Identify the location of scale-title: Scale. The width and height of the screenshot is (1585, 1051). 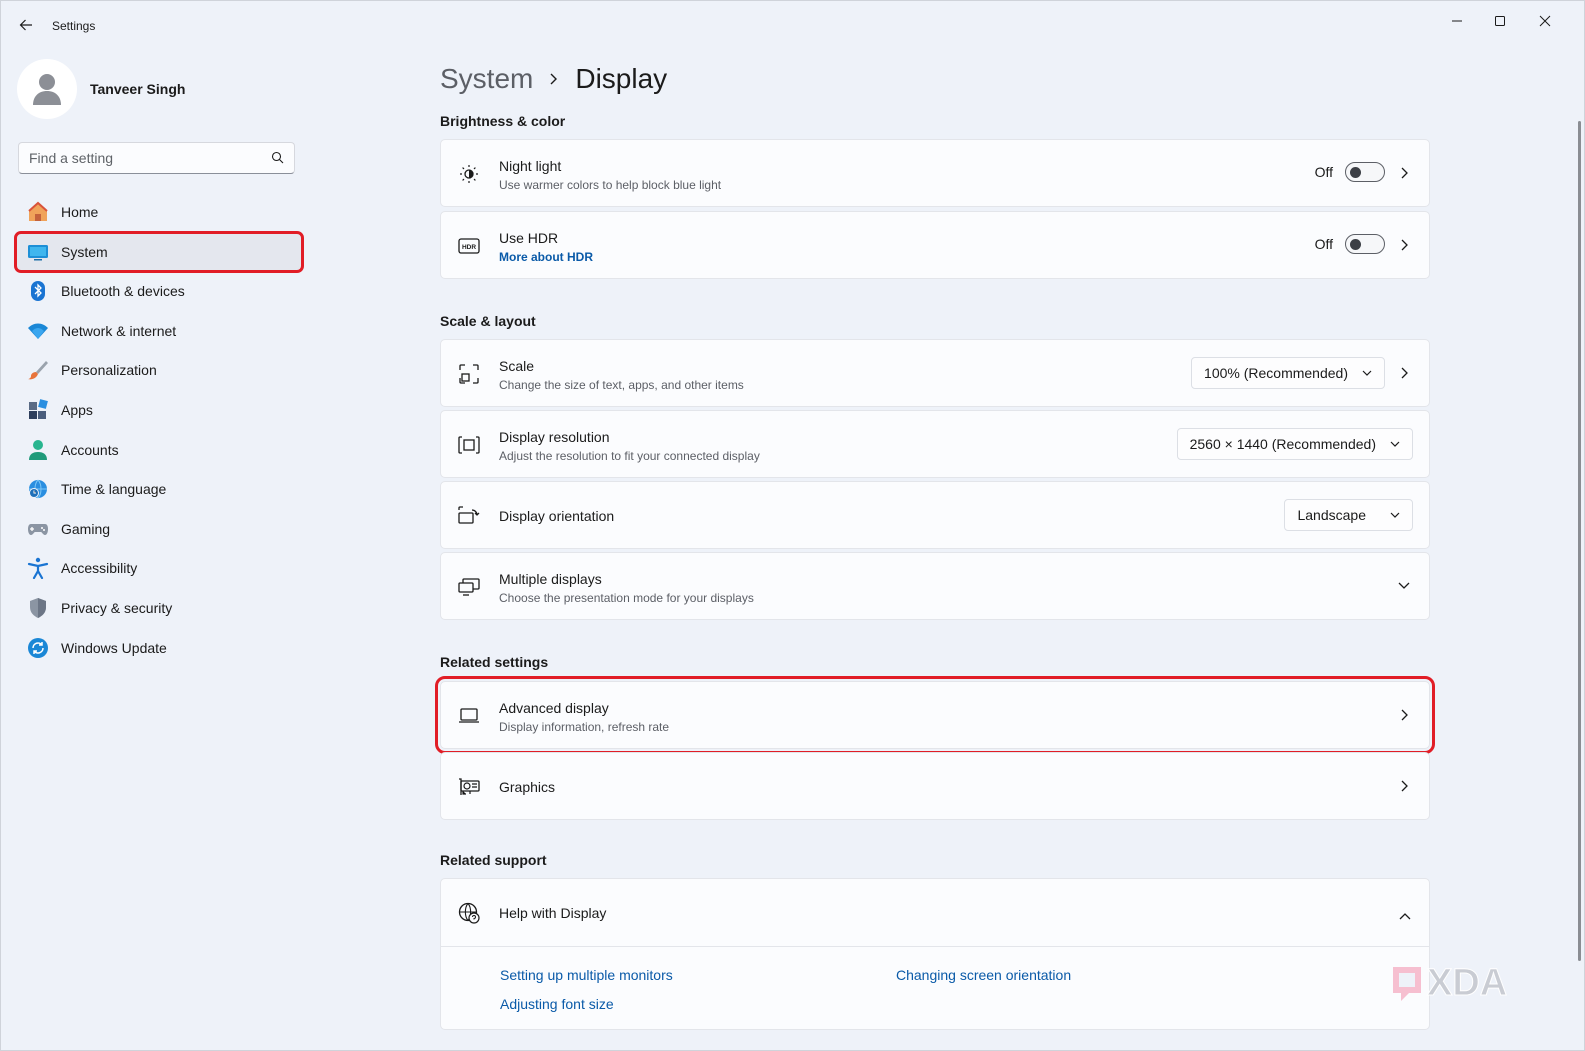
(517, 366).